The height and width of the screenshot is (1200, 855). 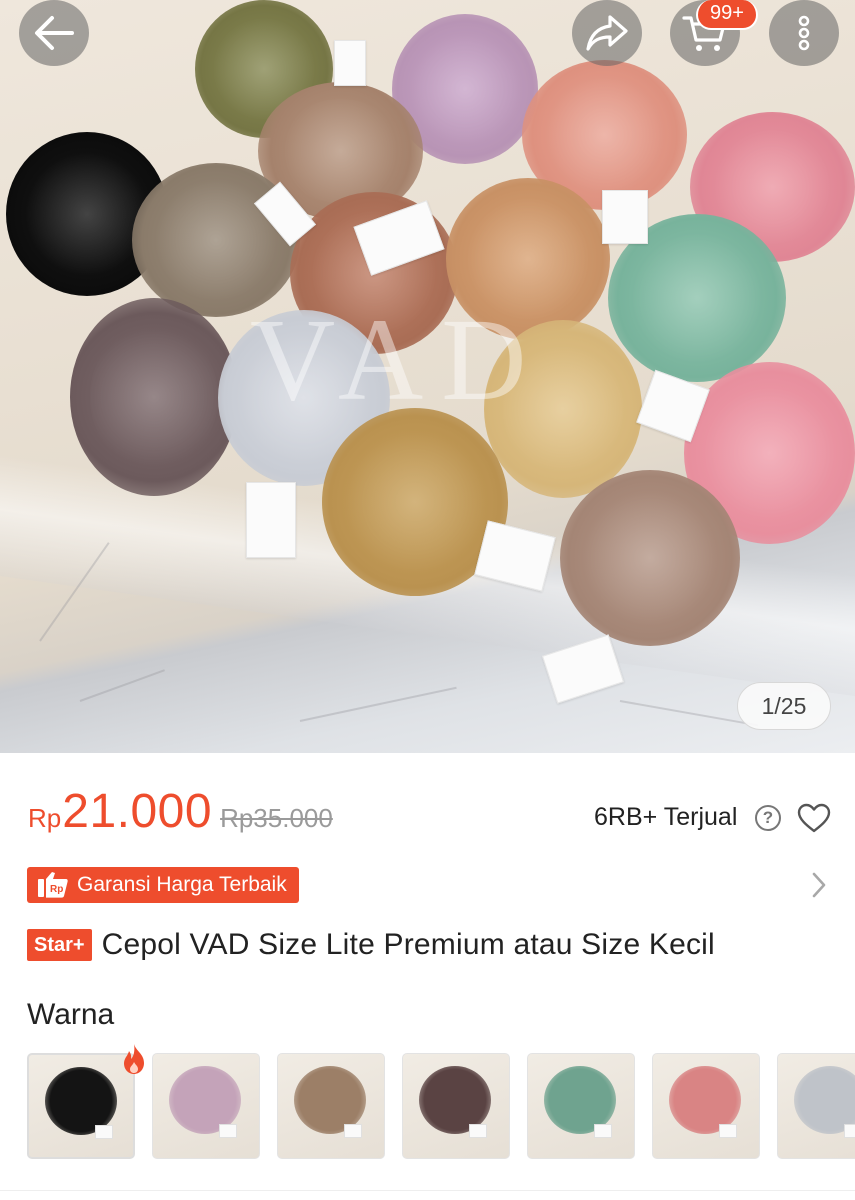 What do you see at coordinates (427, 1190) in the screenshot?
I see `section-divider` at bounding box center [427, 1190].